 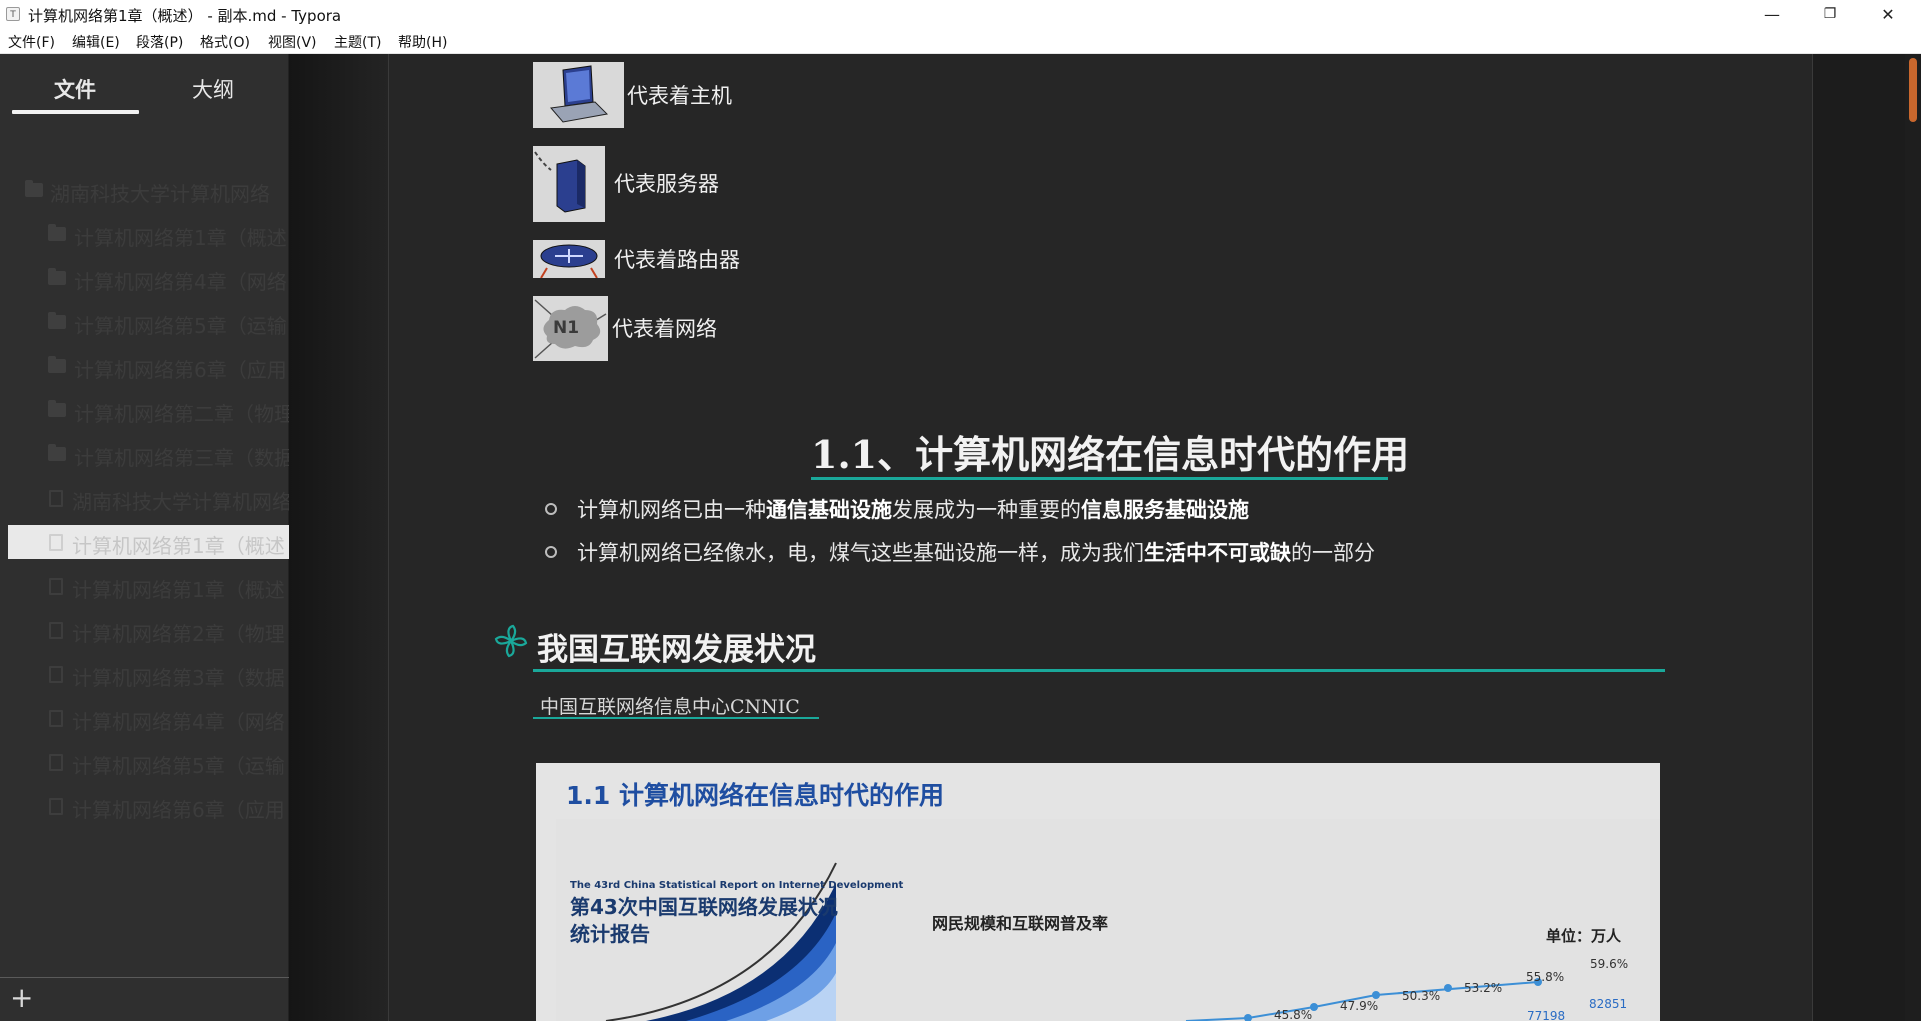 What do you see at coordinates (676, 650) in the screenshot?
I see `section-heading: 我国互联网发展状况` at bounding box center [676, 650].